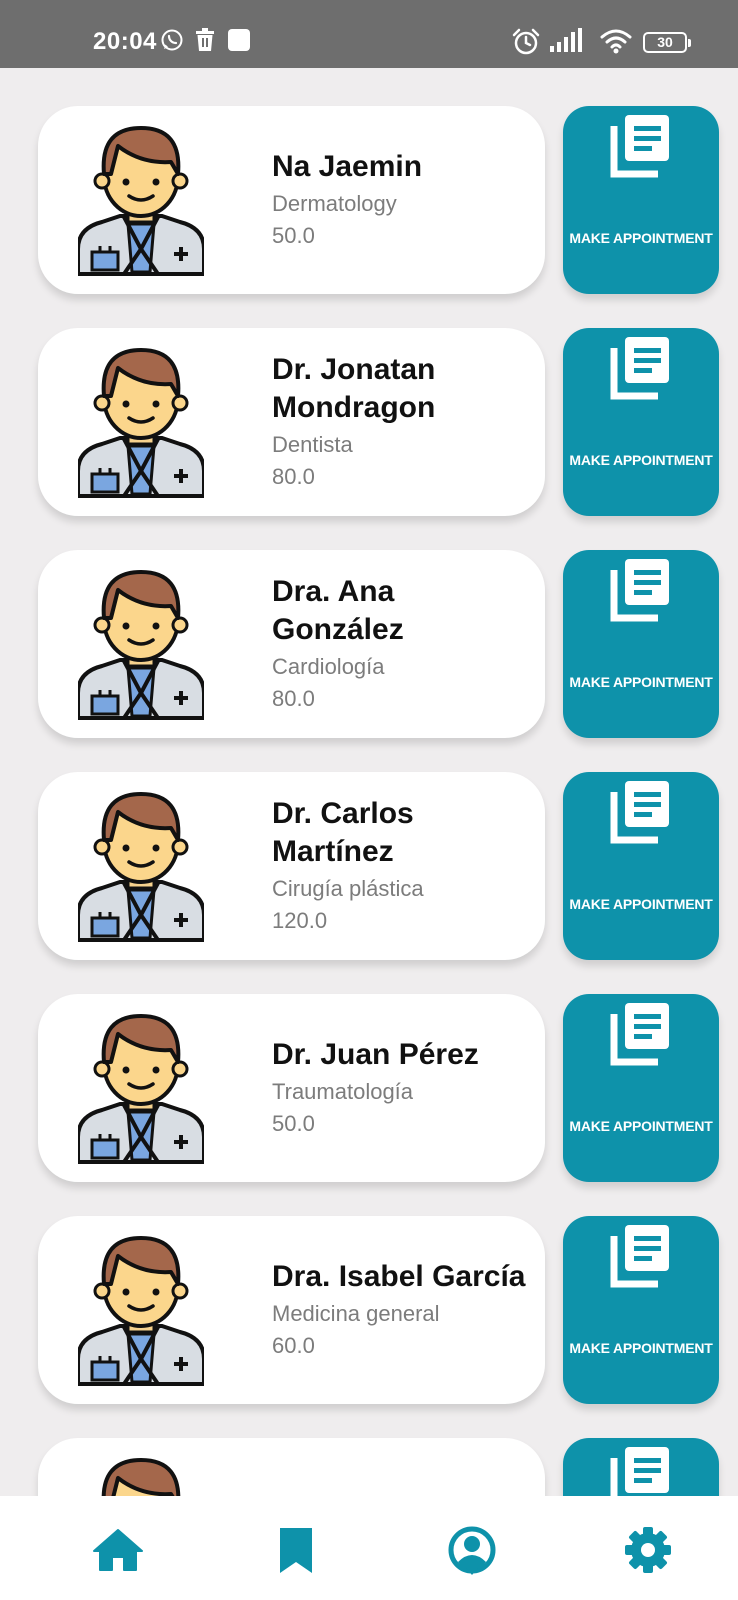 Image resolution: width=738 pixels, height=1600 pixels. I want to click on doctor-info: Dr. Jonatan Mondragon Dentista 80.0, so click(402, 422).